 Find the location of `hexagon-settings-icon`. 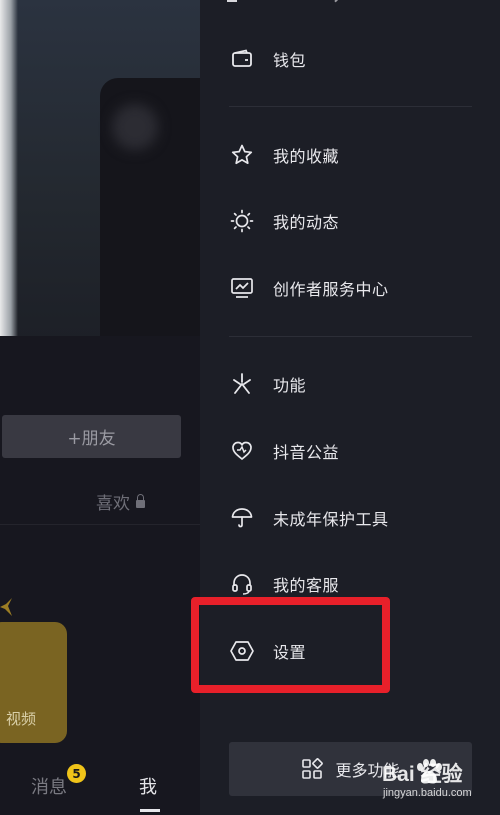

hexagon-settings-icon is located at coordinates (242, 651).